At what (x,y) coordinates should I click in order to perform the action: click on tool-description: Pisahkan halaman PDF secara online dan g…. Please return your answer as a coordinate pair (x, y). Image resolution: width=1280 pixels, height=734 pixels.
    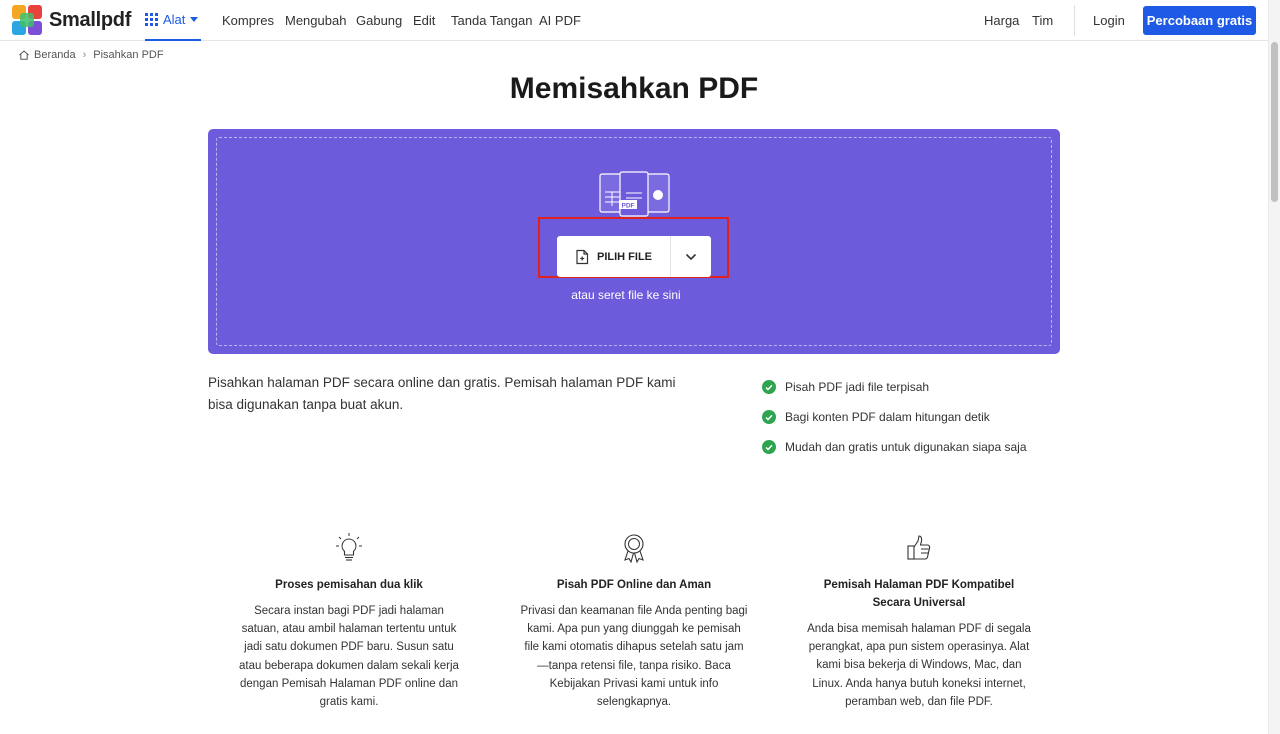
    Looking at the image, I should click on (442, 393).